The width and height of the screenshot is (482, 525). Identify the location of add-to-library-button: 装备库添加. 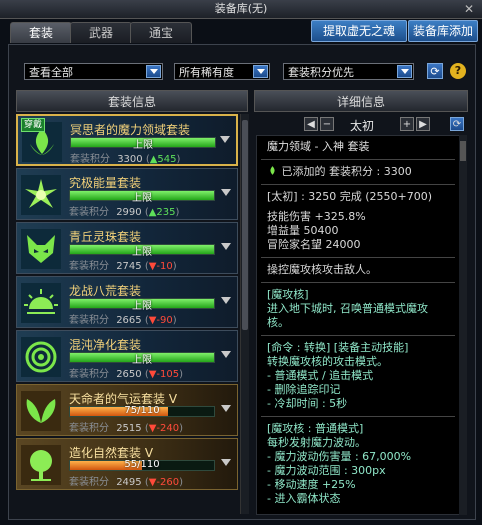
(443, 31).